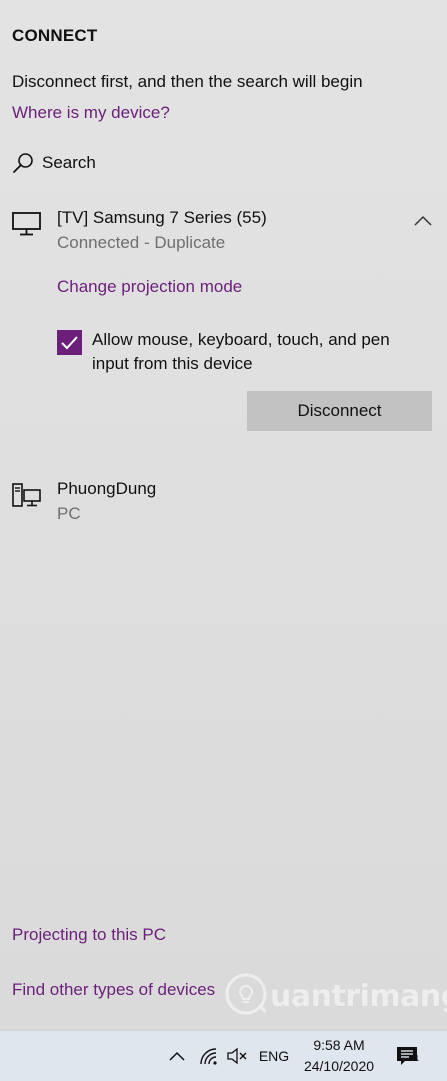  Describe the element at coordinates (107, 488) in the screenshot. I see `device-name: PhuongDung` at that location.